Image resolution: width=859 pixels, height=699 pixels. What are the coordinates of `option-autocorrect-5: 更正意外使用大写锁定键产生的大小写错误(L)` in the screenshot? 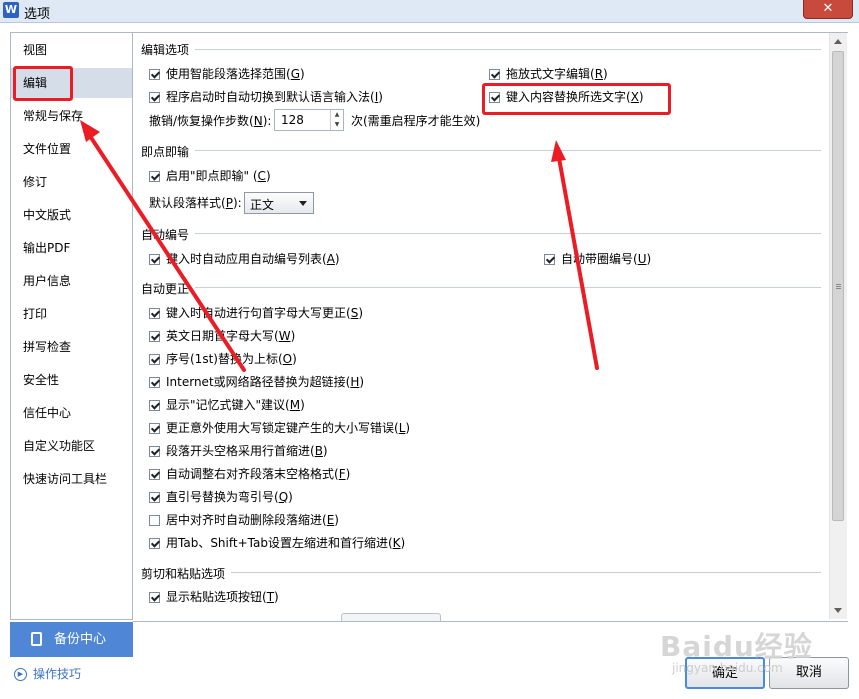 It's located at (279, 428).